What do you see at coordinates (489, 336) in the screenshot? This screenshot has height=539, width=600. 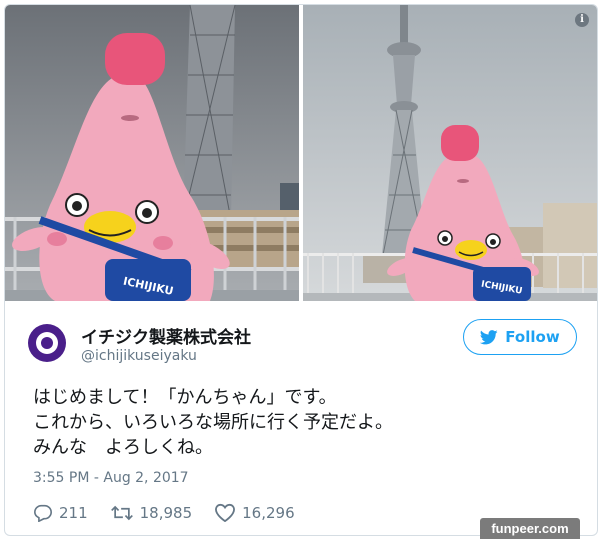 I see `twitter-bird-icon` at bounding box center [489, 336].